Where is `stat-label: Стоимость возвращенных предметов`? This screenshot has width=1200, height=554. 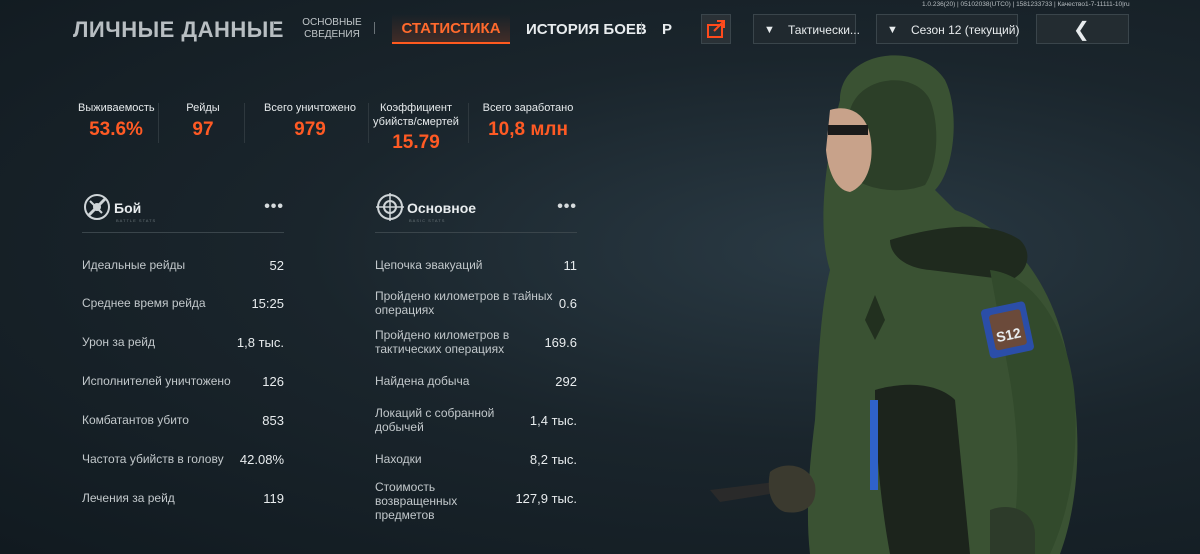 stat-label: Стоимость возвращенных предметов is located at coordinates (416, 501).